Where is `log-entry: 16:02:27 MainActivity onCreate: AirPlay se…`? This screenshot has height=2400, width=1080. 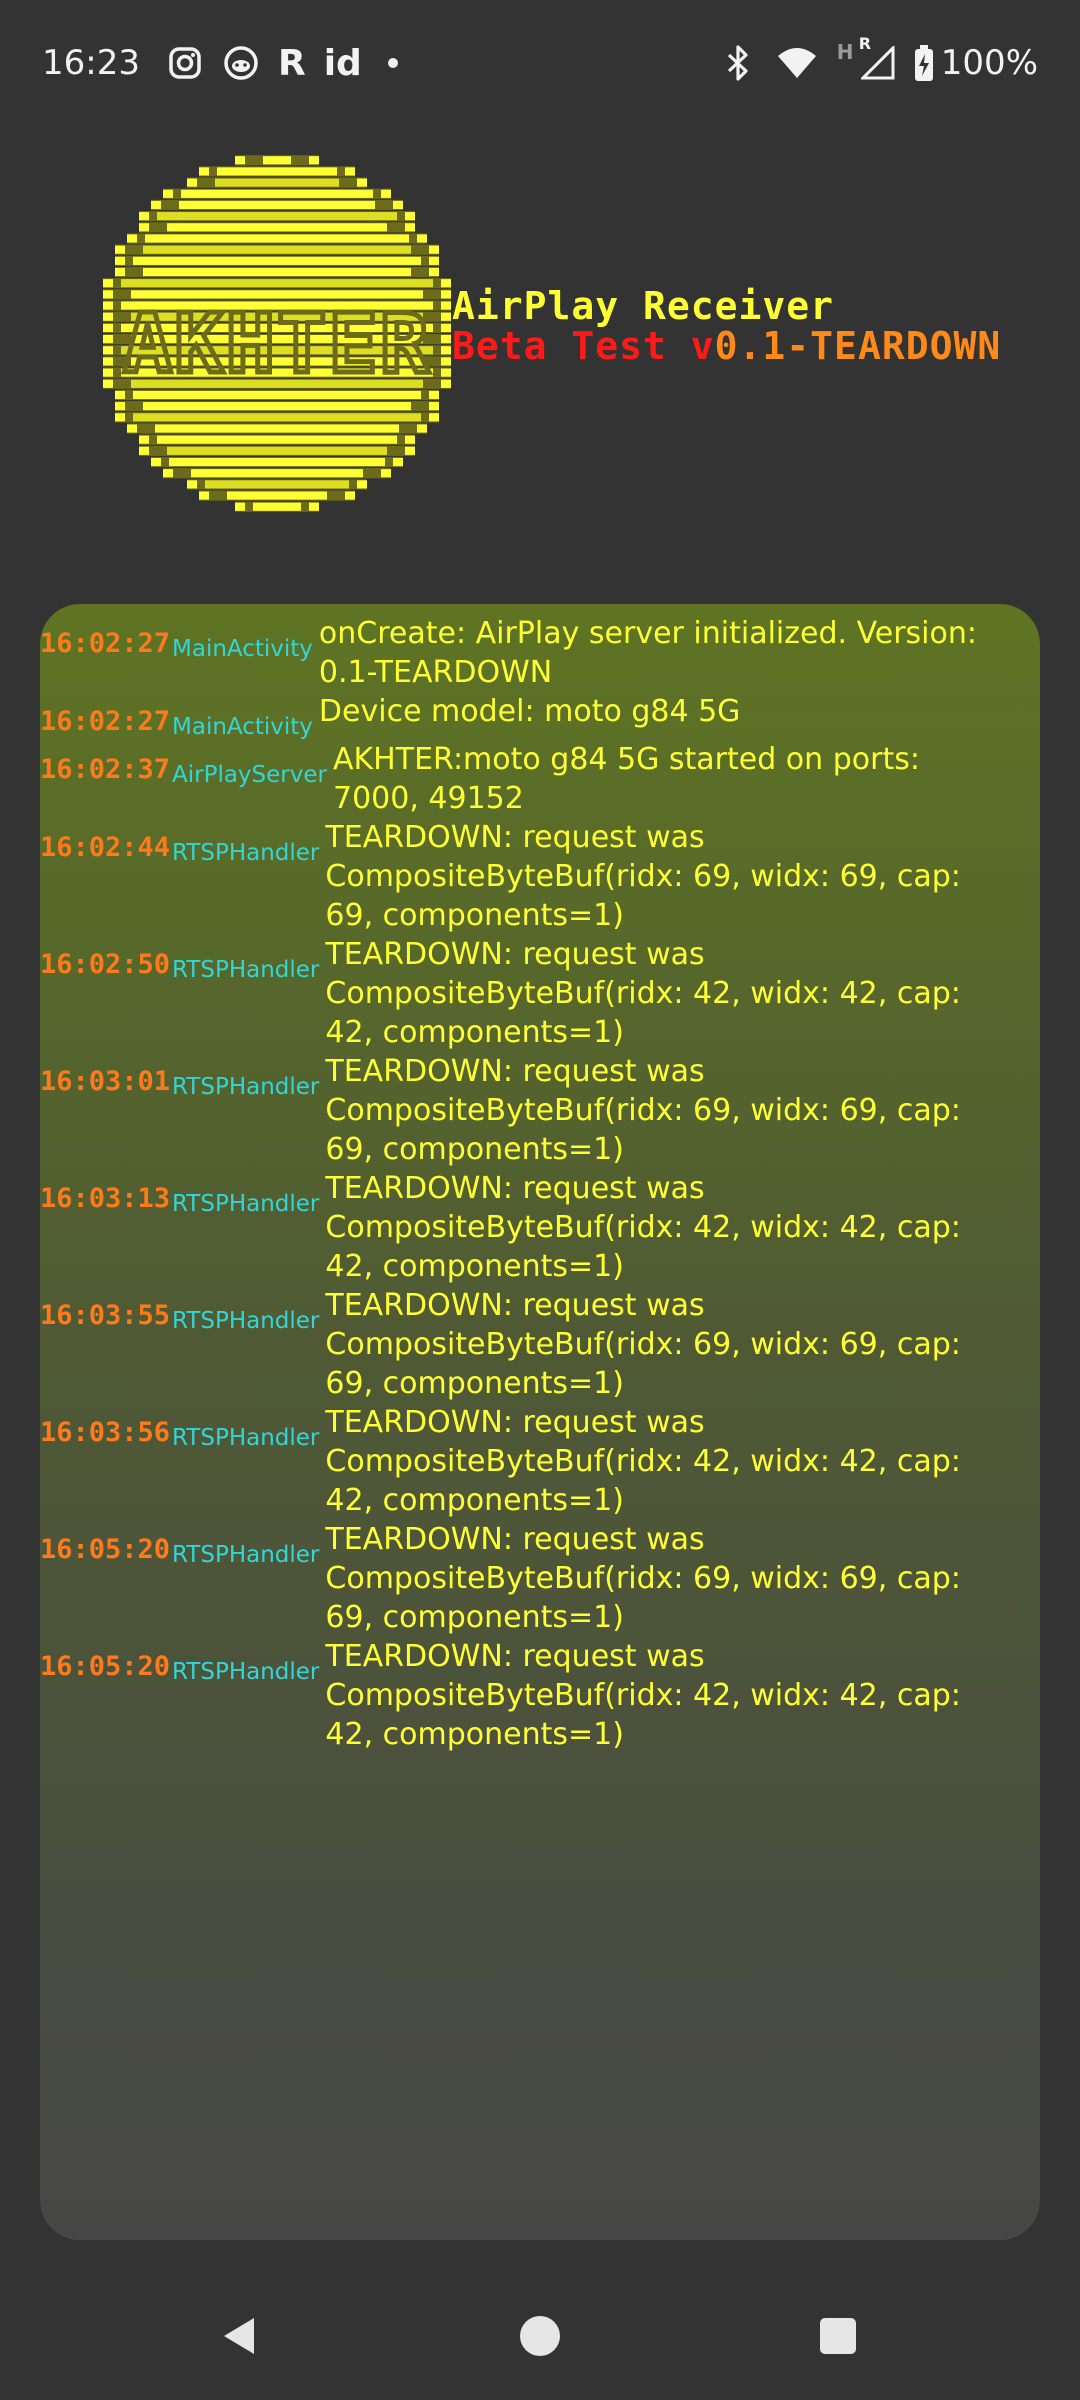
log-entry: 16:02:27 MainActivity onCreate: AirPlay se… is located at coordinates (540, 653).